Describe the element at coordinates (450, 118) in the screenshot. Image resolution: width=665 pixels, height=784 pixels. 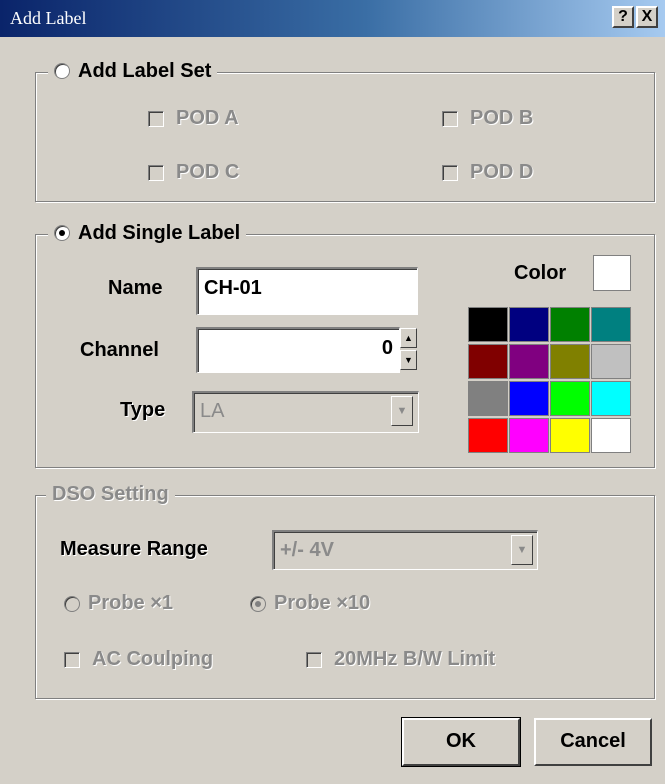
I see `pod-b-checkbox` at that location.